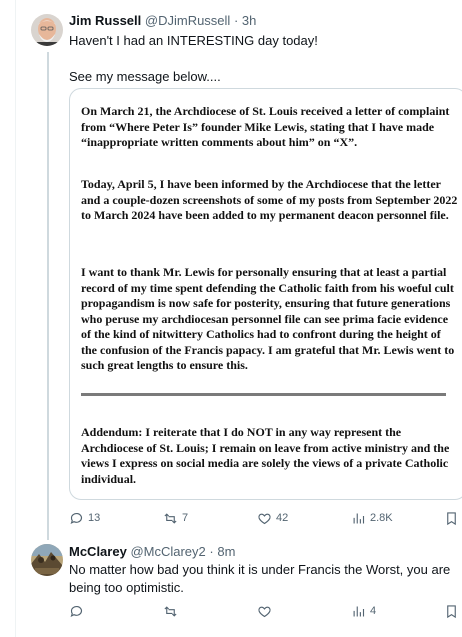 This screenshot has height=637, width=462. Describe the element at coordinates (167, 551) in the screenshot. I see `handle: @McClarey2` at that location.